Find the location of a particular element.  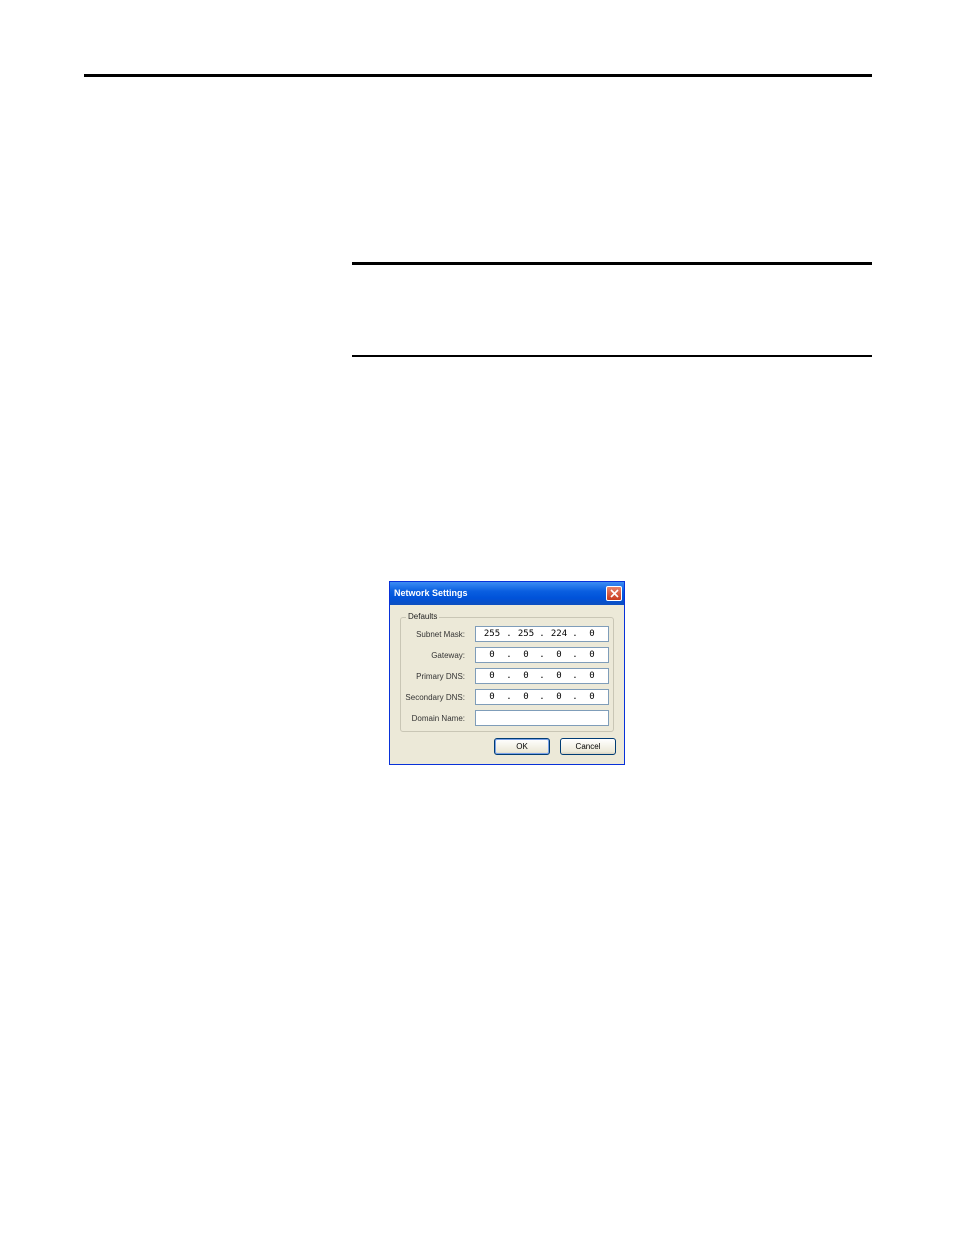

close-icon is located at coordinates (614, 593).